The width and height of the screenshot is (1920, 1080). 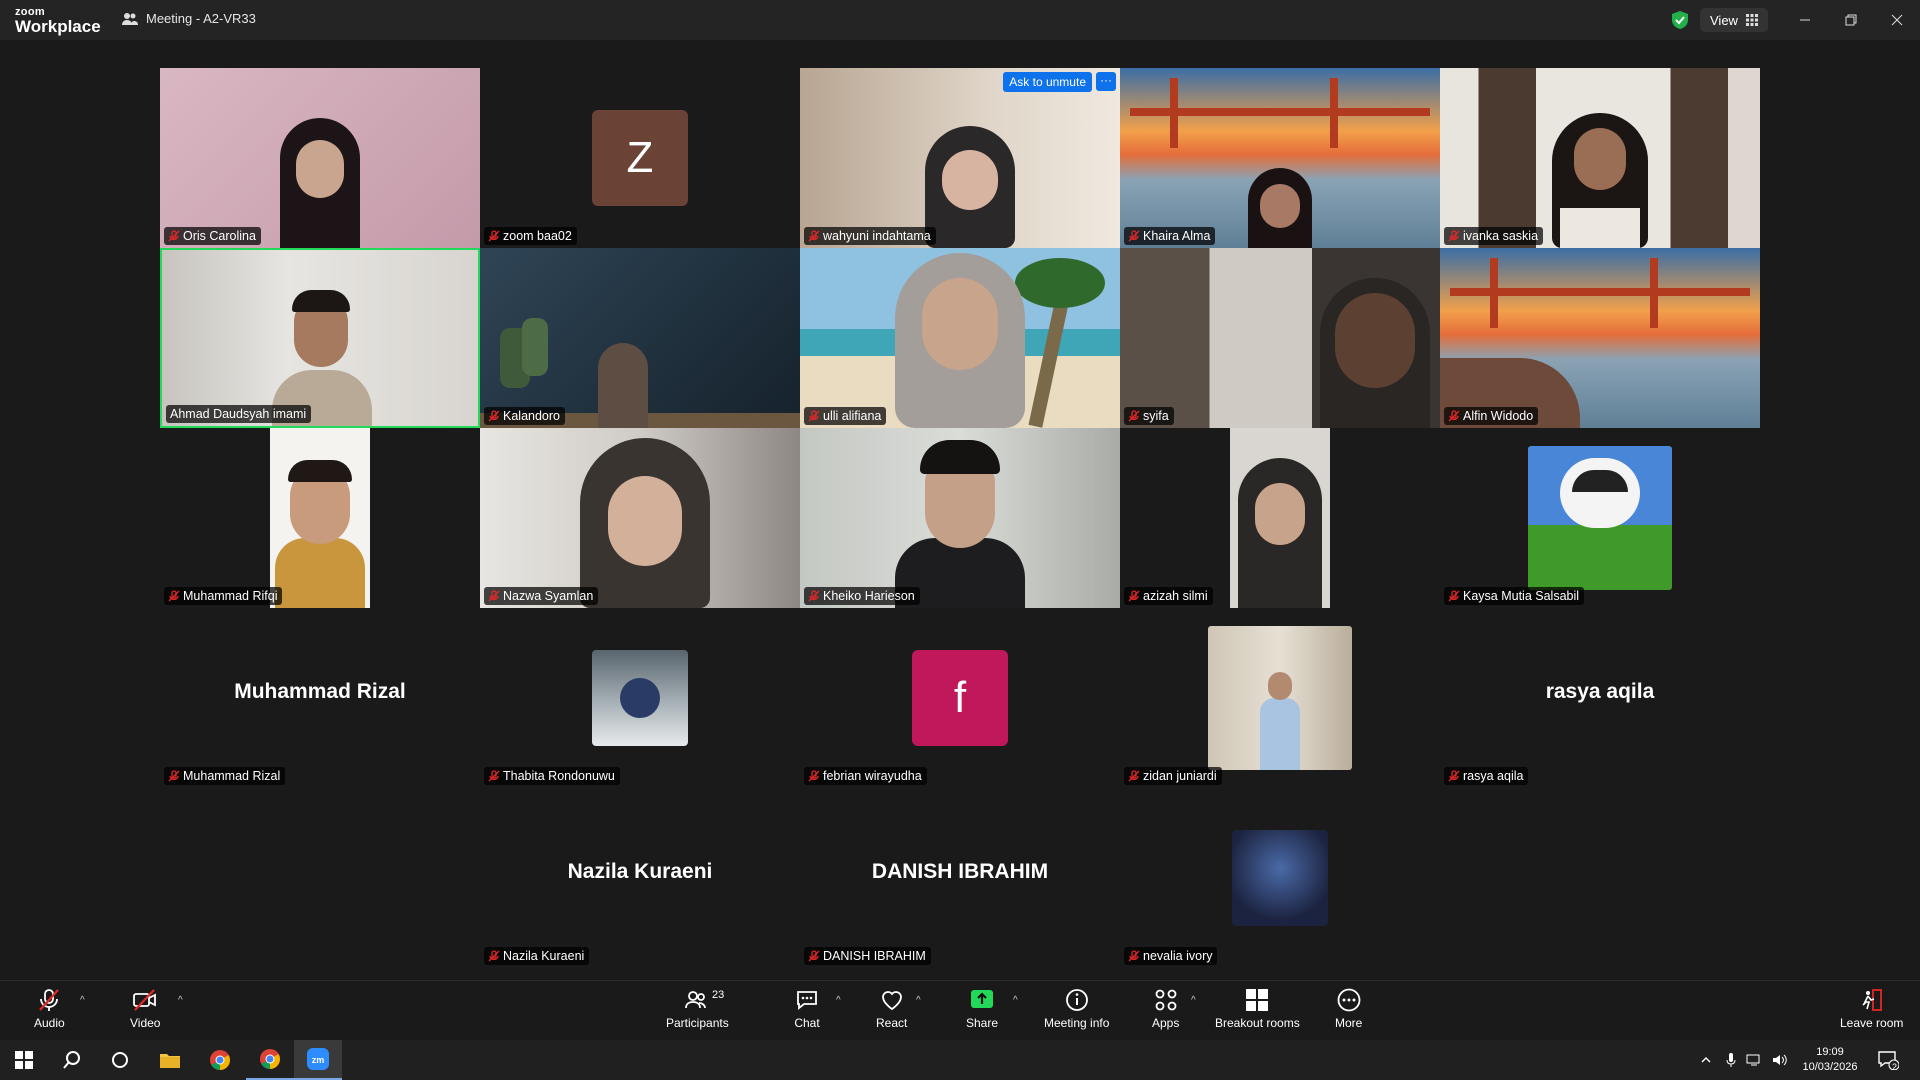 What do you see at coordinates (1734, 20) in the screenshot?
I see `view-button: View` at bounding box center [1734, 20].